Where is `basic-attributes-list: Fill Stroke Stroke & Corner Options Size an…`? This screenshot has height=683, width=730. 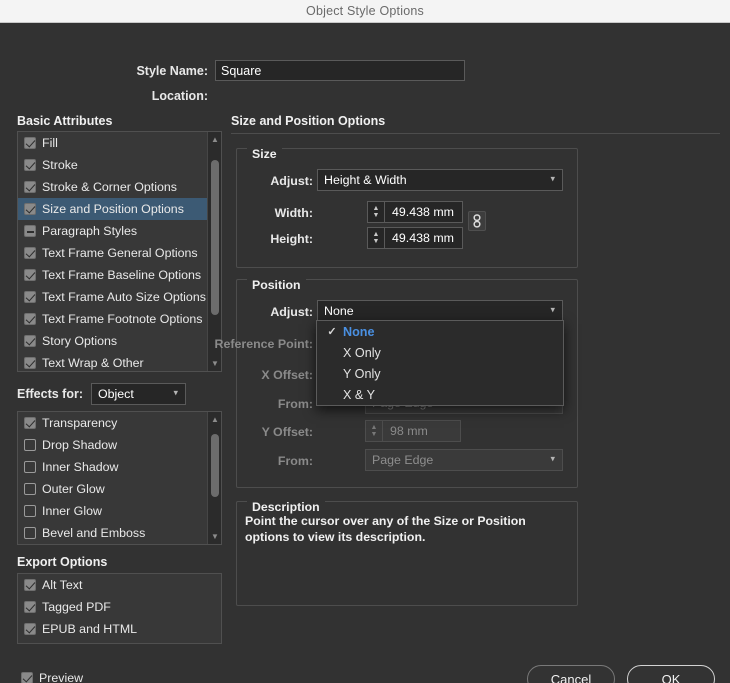
basic-attributes-list: Fill Stroke Stroke & Corner Options Size an… is located at coordinates (119, 251).